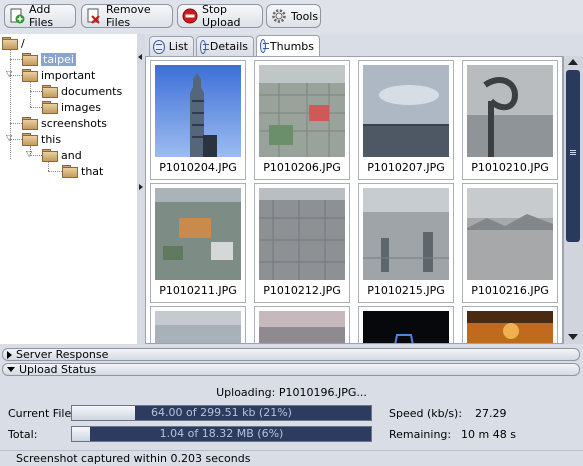  What do you see at coordinates (228, 46) in the screenshot?
I see `tab-label: Details` at bounding box center [228, 46].